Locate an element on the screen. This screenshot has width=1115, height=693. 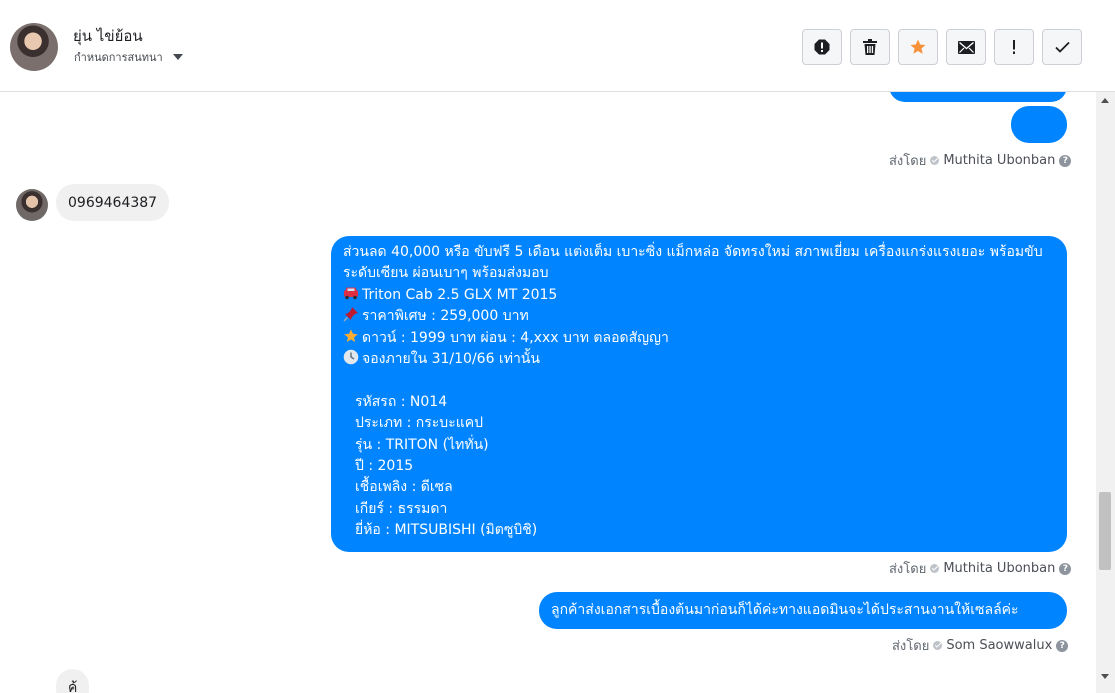
star-icon is located at coordinates (918, 46).